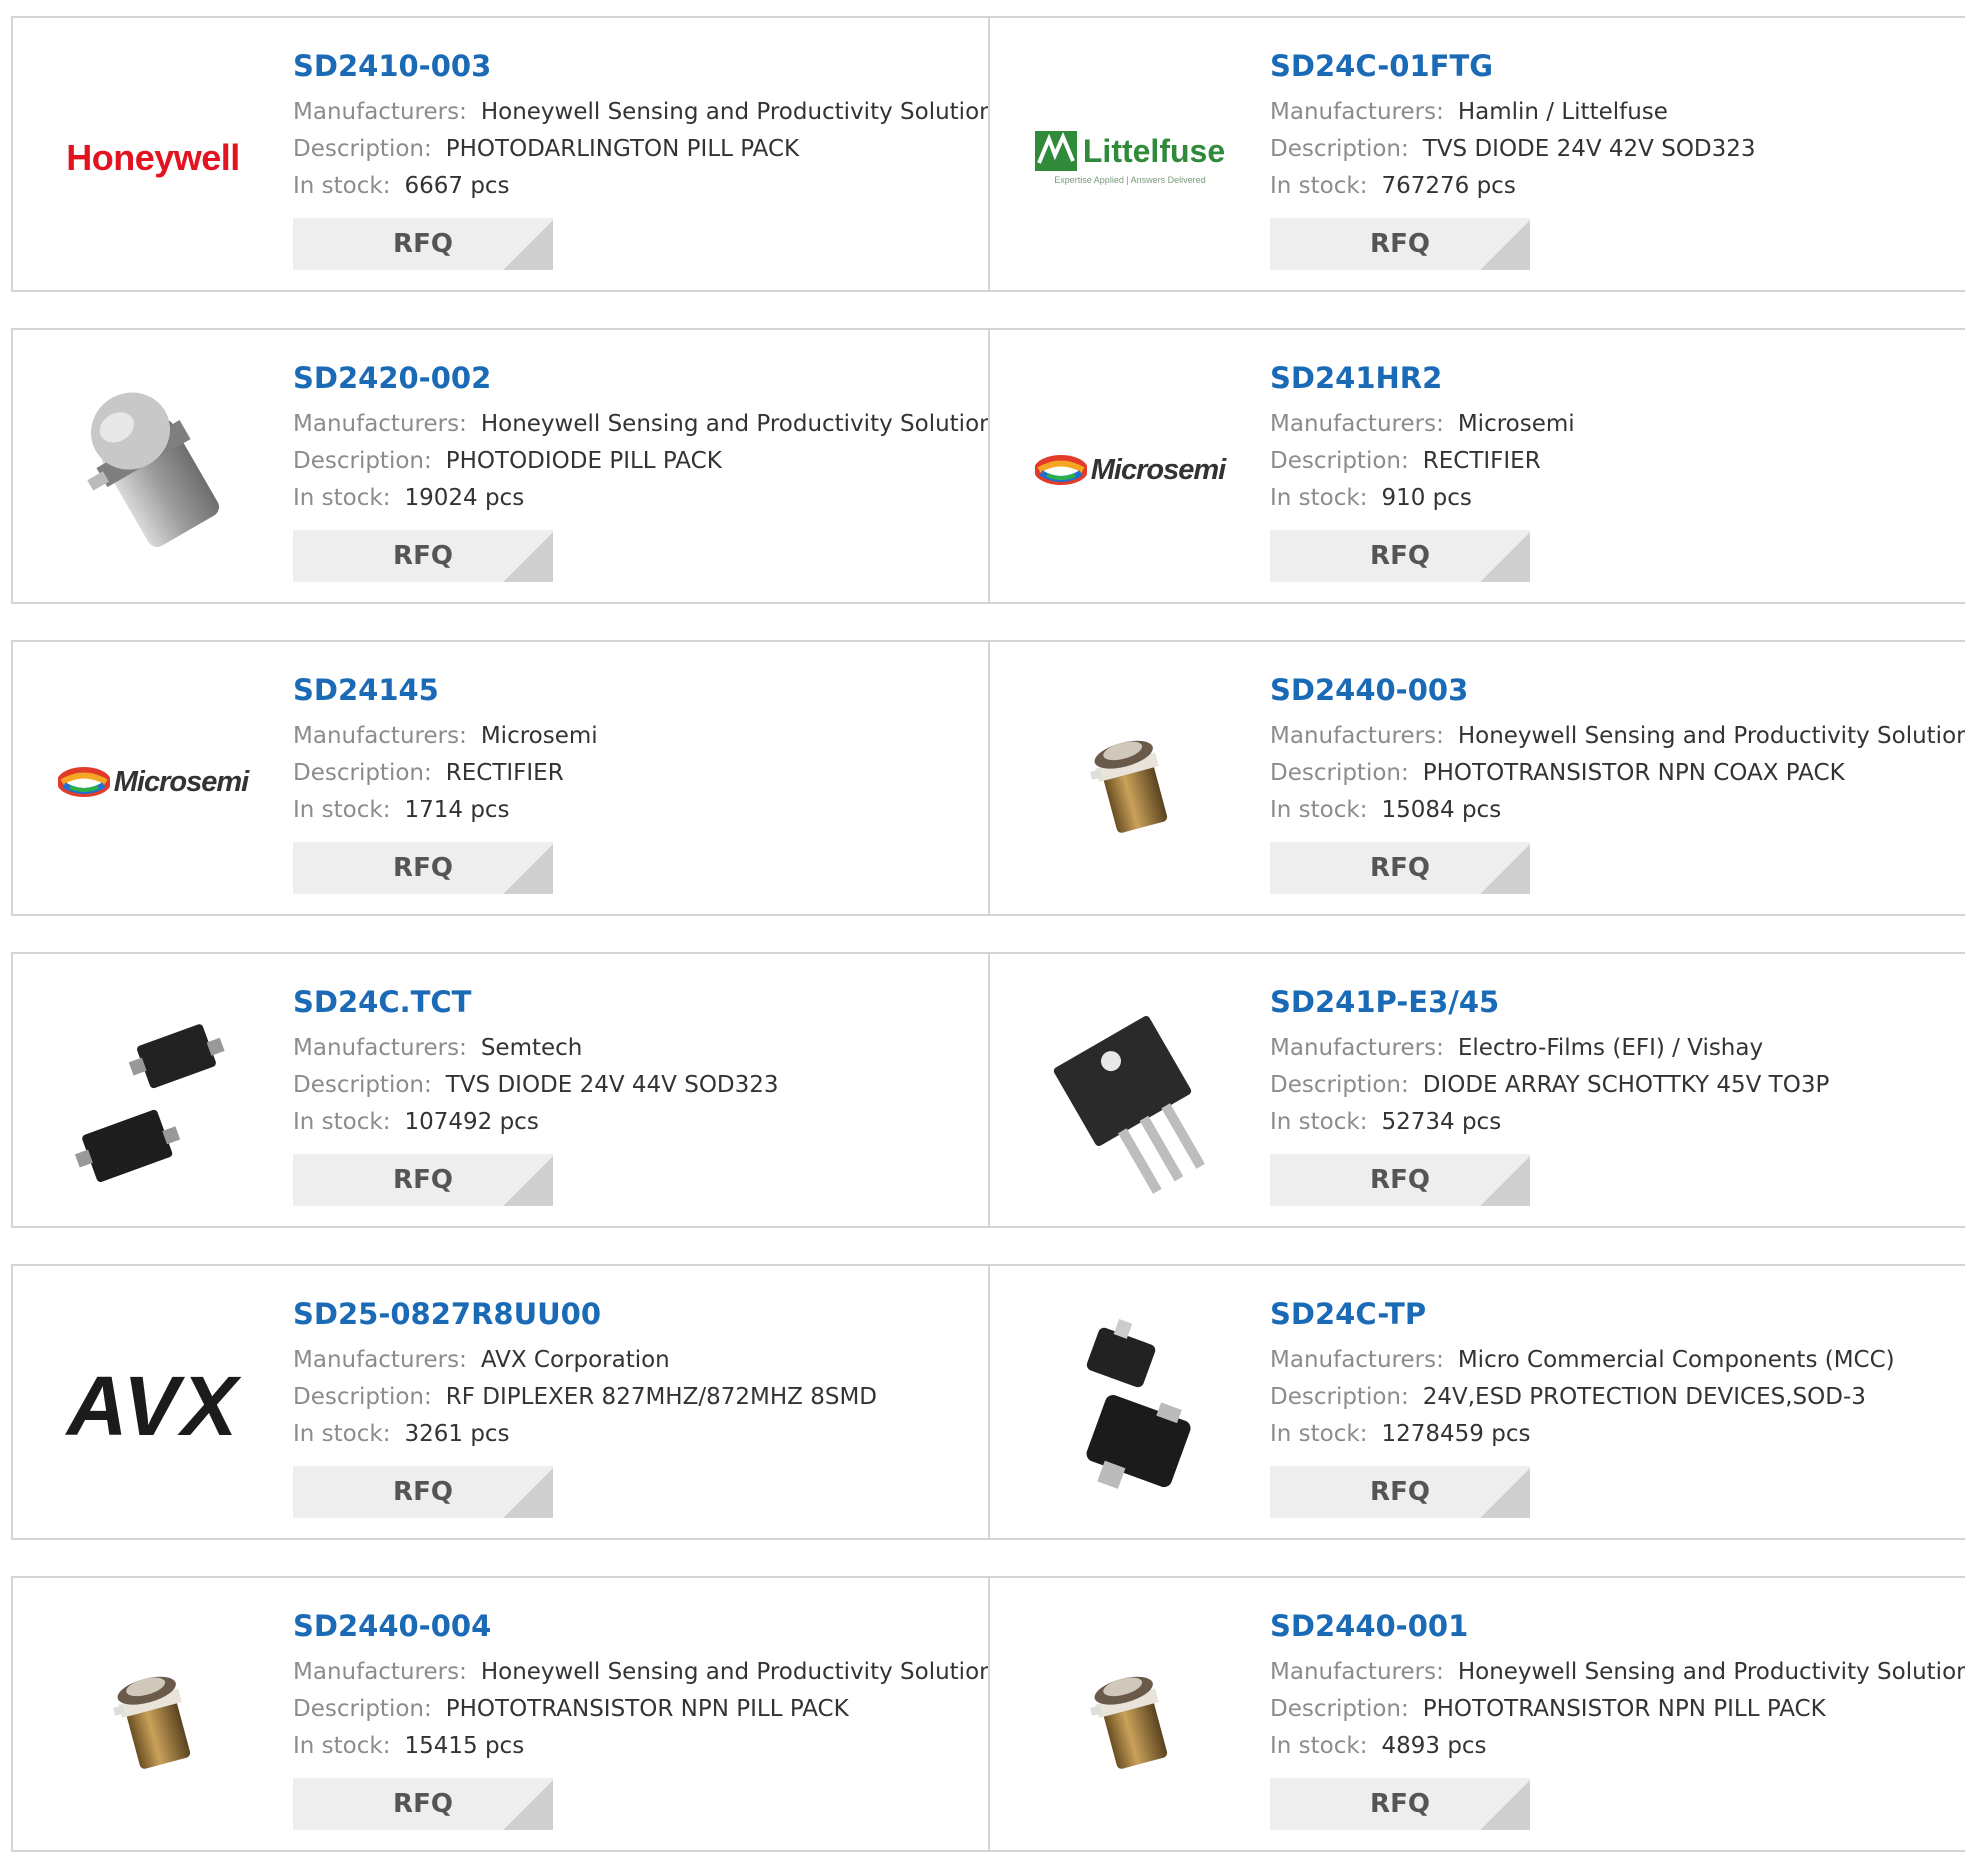 This screenshot has width=1965, height=1852. I want to click on manufacturer-row: Manufacturers: Microsemi, so click(636, 736).